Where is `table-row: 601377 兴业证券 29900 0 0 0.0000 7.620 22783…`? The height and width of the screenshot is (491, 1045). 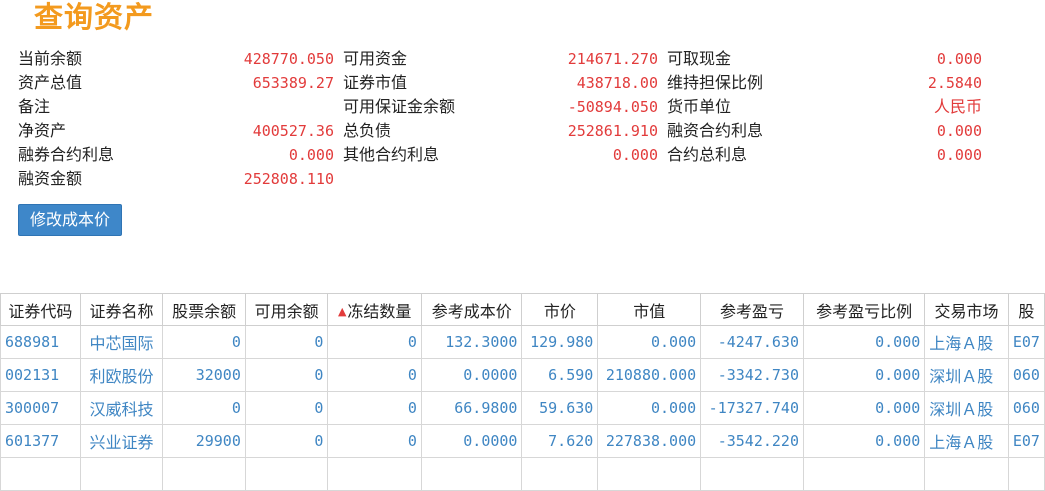
table-row: 601377 兴业证券 29900 0 0 0.0000 7.620 22783… is located at coordinates (522, 441).